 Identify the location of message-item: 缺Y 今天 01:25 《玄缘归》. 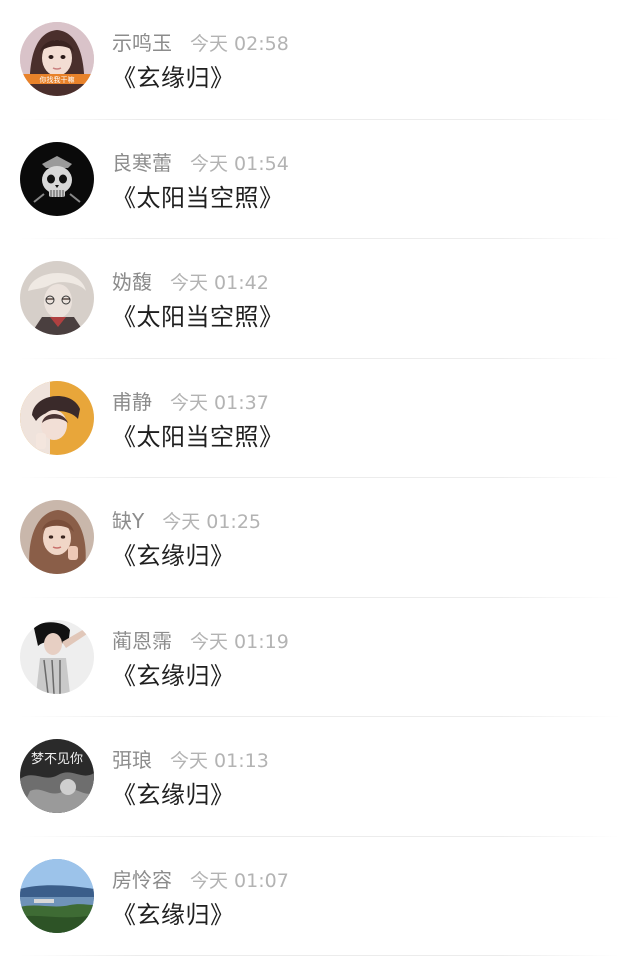
(320, 538).